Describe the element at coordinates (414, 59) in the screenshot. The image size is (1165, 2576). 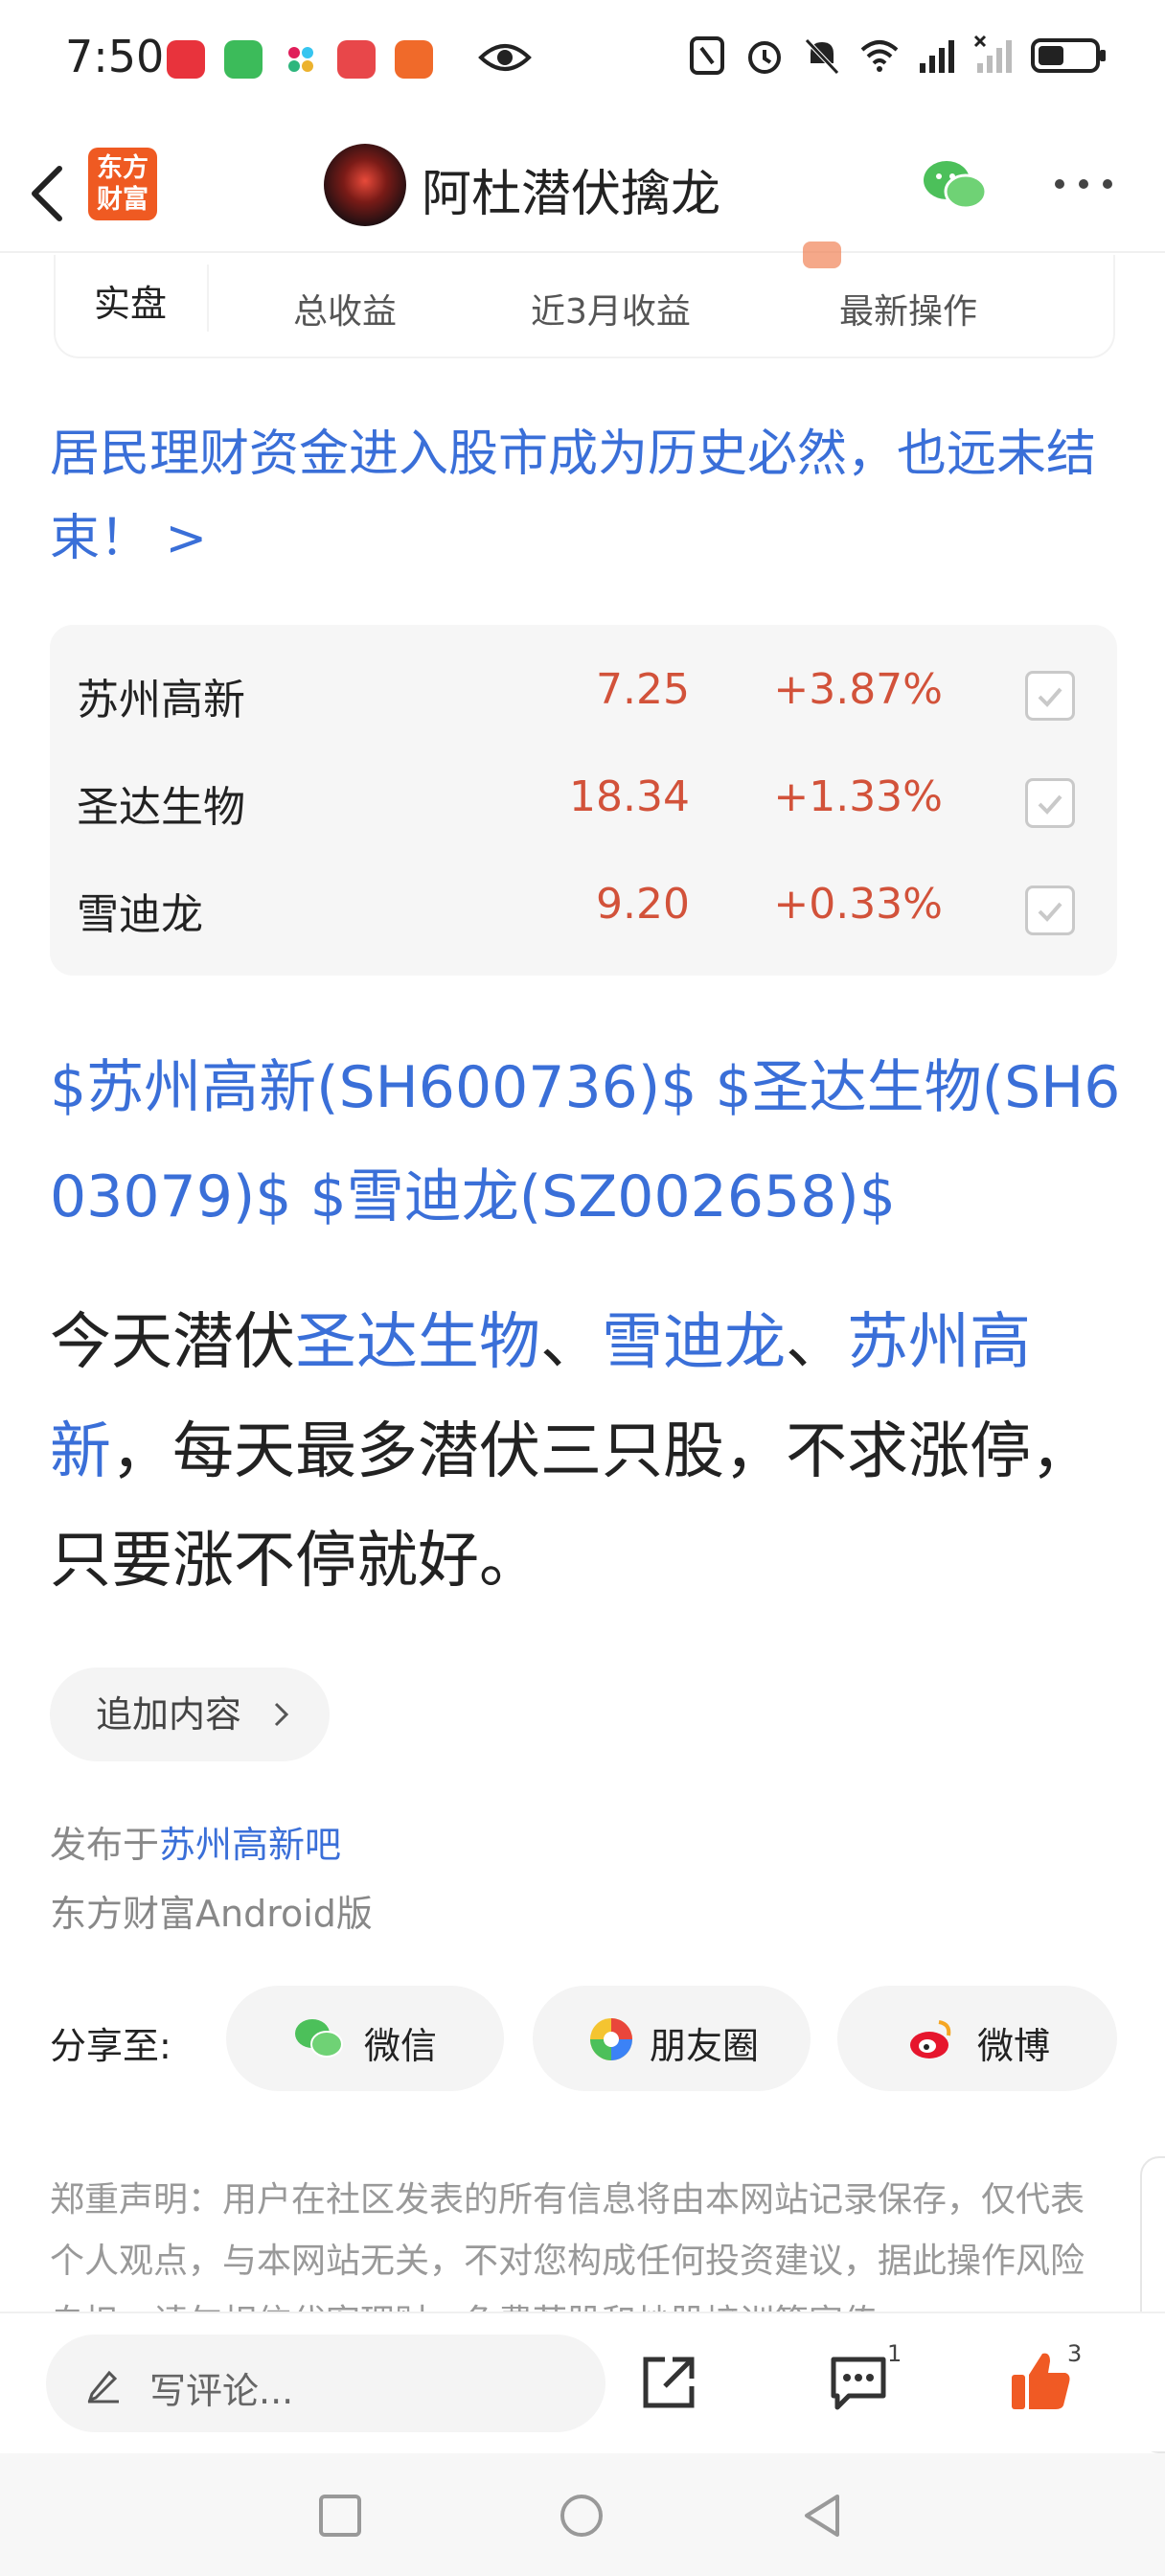
I see `feishu-icon` at that location.